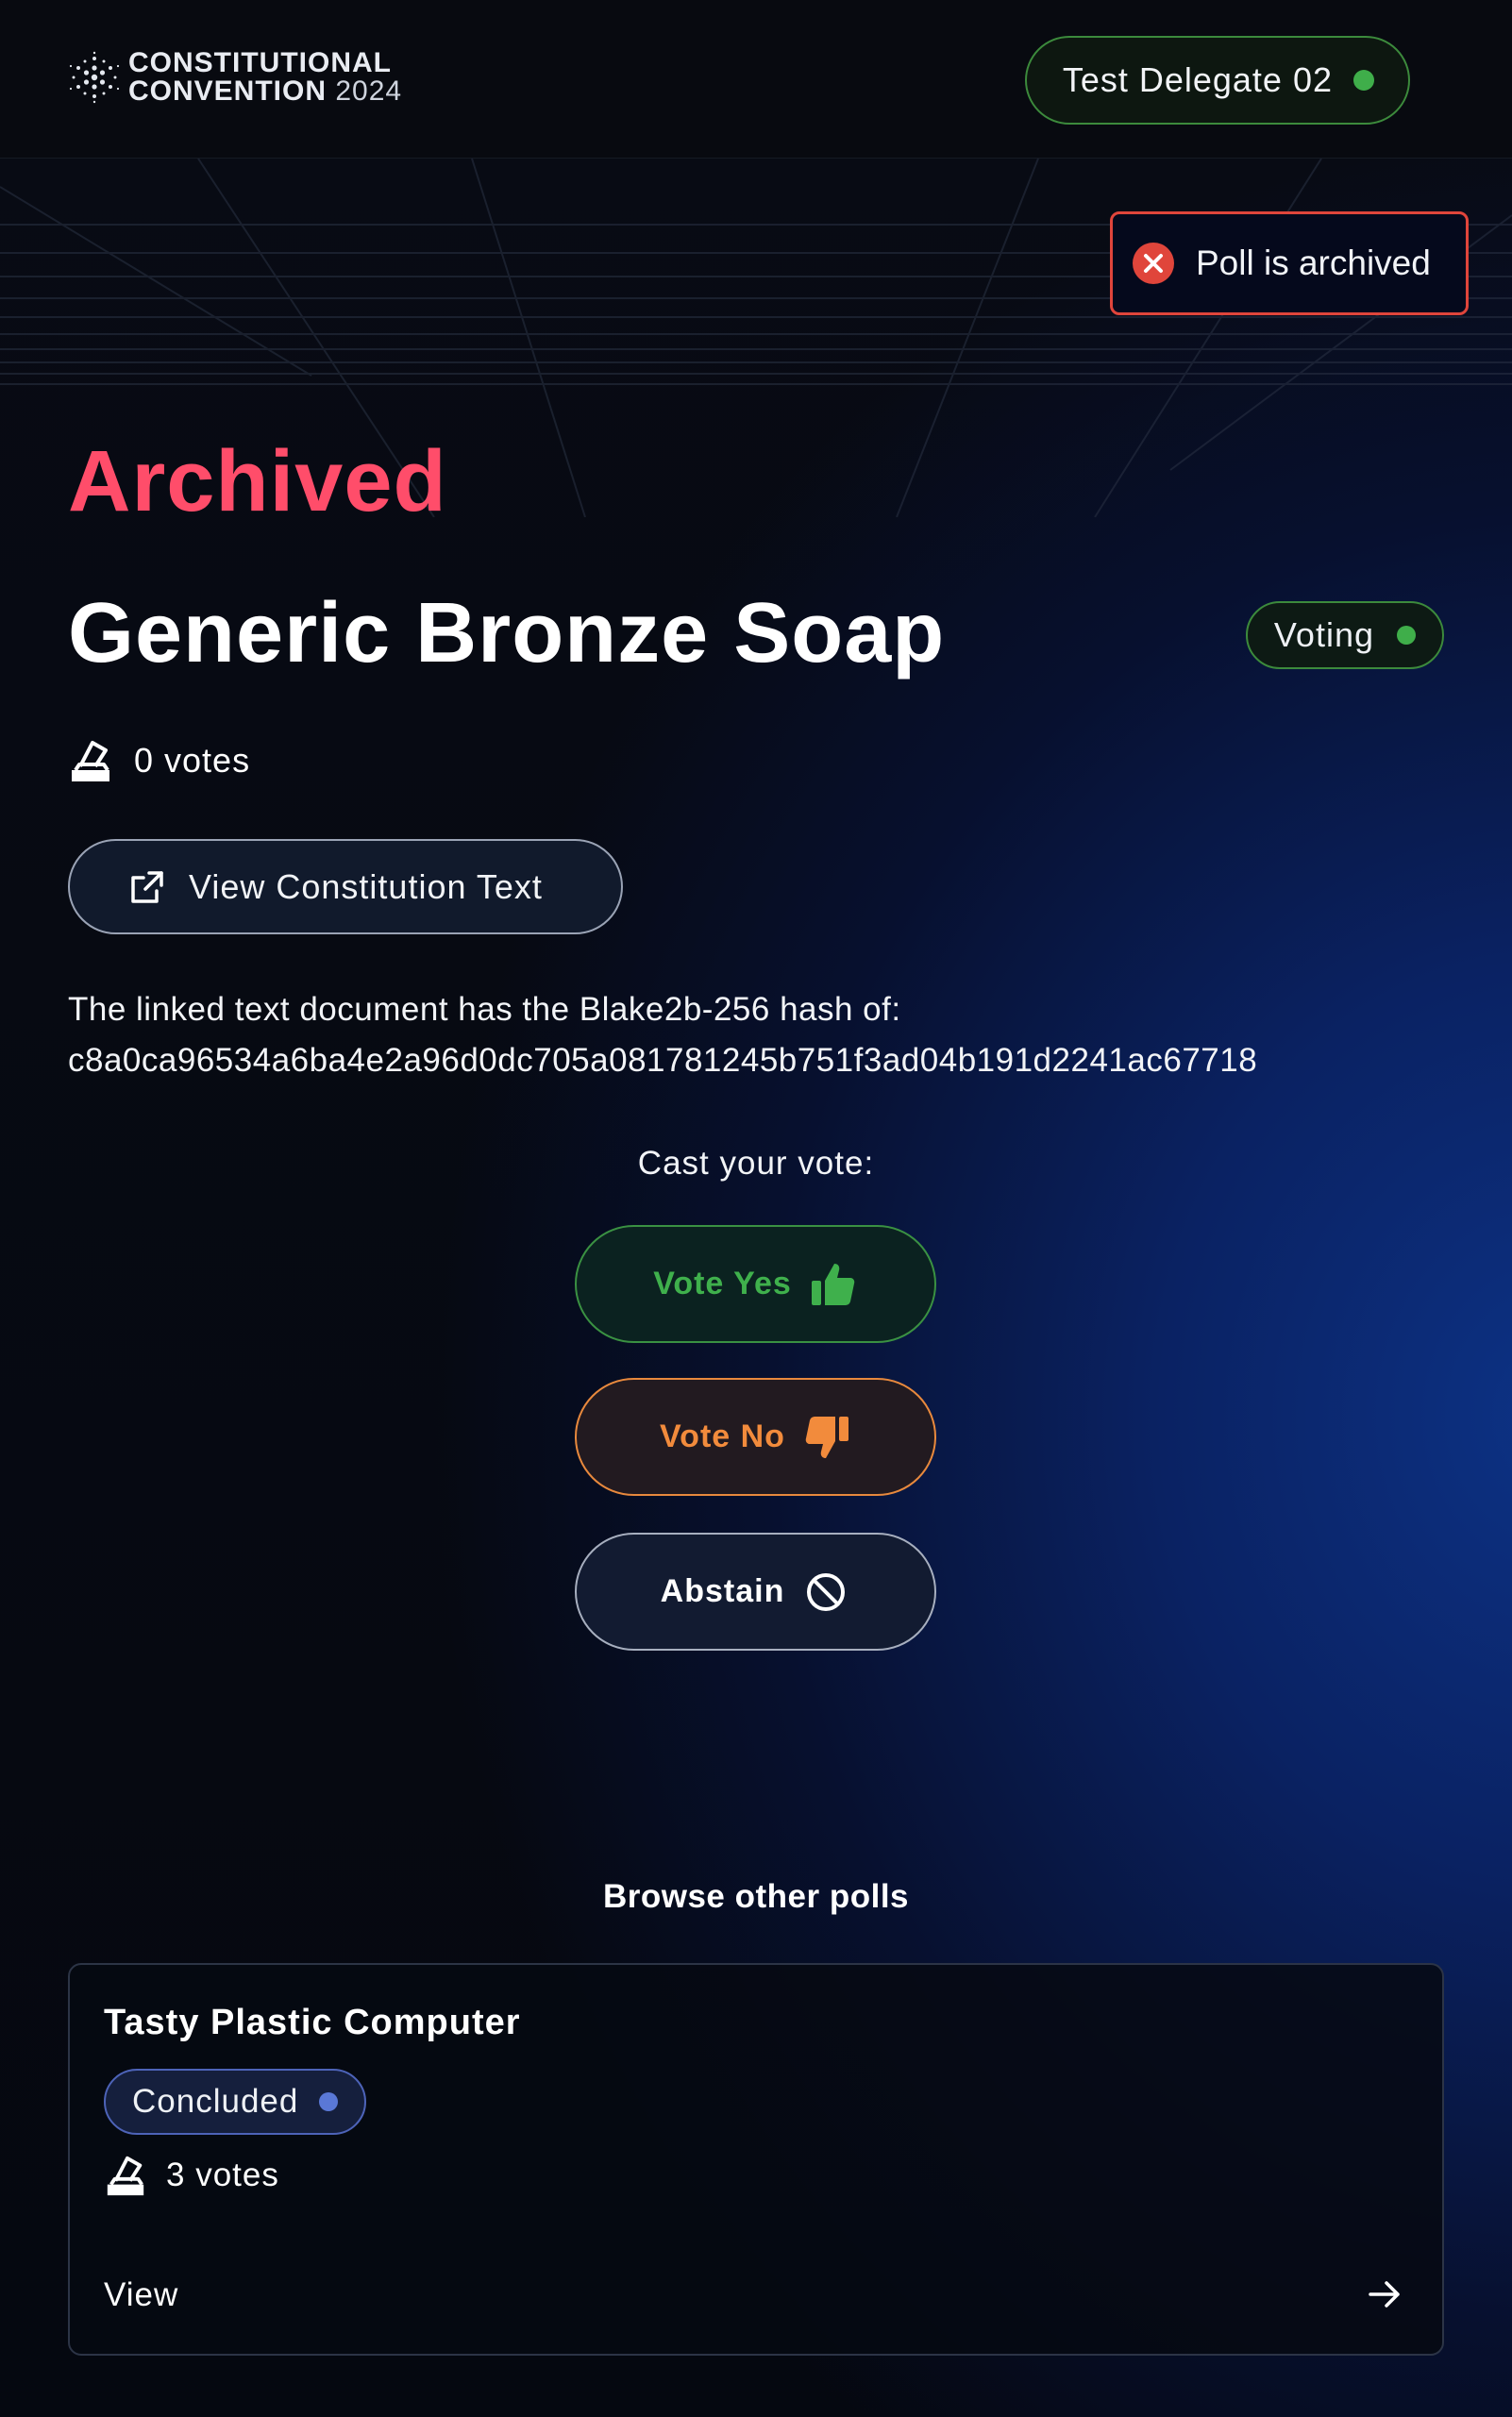 The width and height of the screenshot is (1512, 2417). I want to click on poll-card-votes-label: 3 votes, so click(222, 2175).